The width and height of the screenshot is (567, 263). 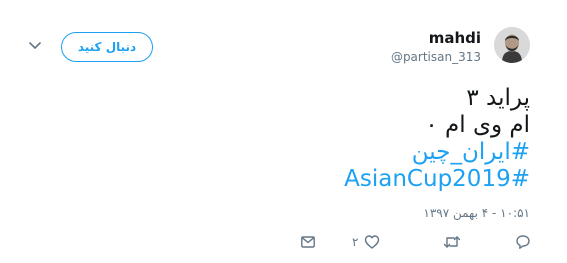 I want to click on chevron-down-icon, so click(x=35, y=46).